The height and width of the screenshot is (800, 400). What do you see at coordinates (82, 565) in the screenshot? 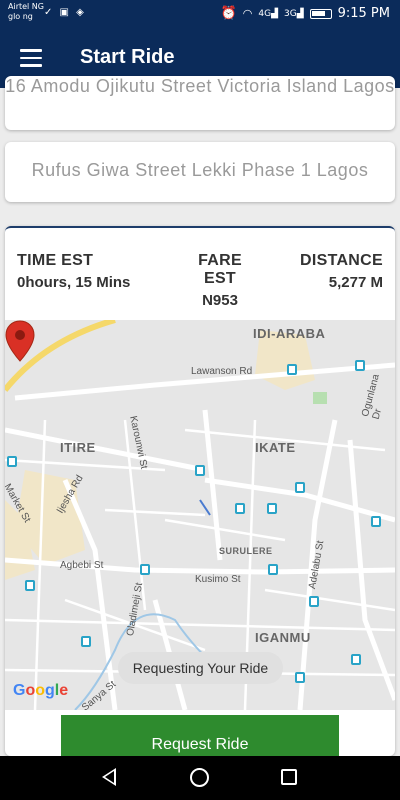
I see `street-label: Agbebi St` at bounding box center [82, 565].